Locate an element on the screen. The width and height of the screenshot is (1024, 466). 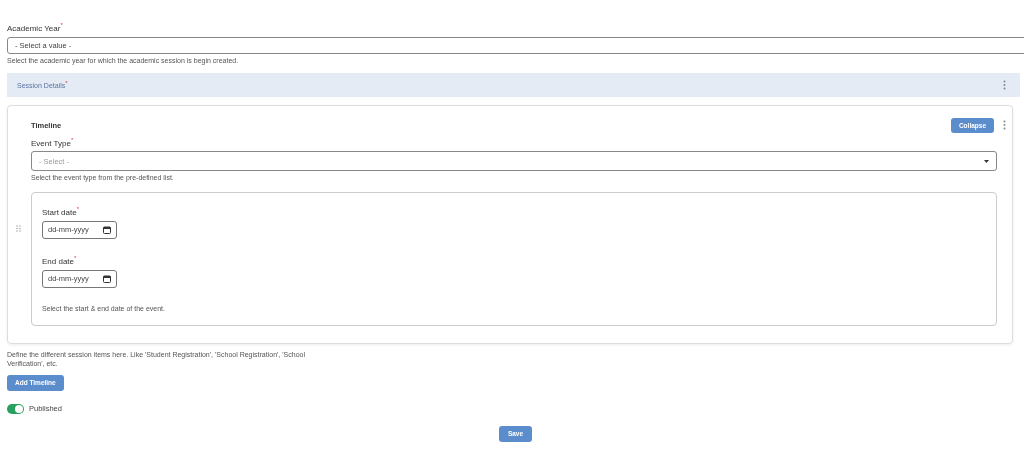
field-label: Academic Year$^{*}$ is located at coordinates (35, 27).